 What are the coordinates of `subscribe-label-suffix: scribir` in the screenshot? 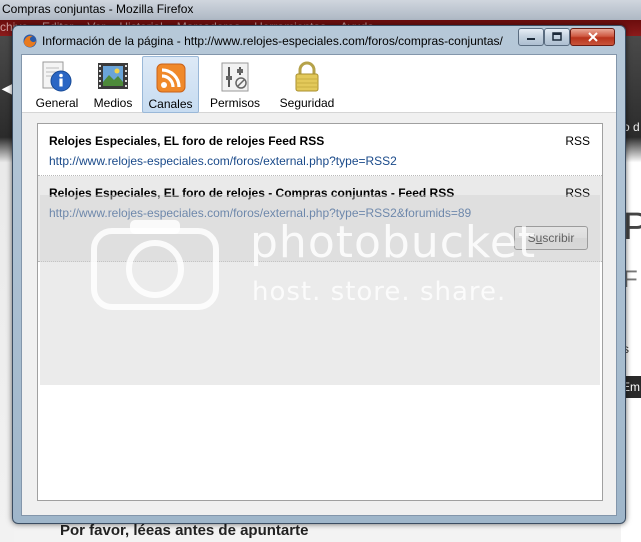 It's located at (558, 238).